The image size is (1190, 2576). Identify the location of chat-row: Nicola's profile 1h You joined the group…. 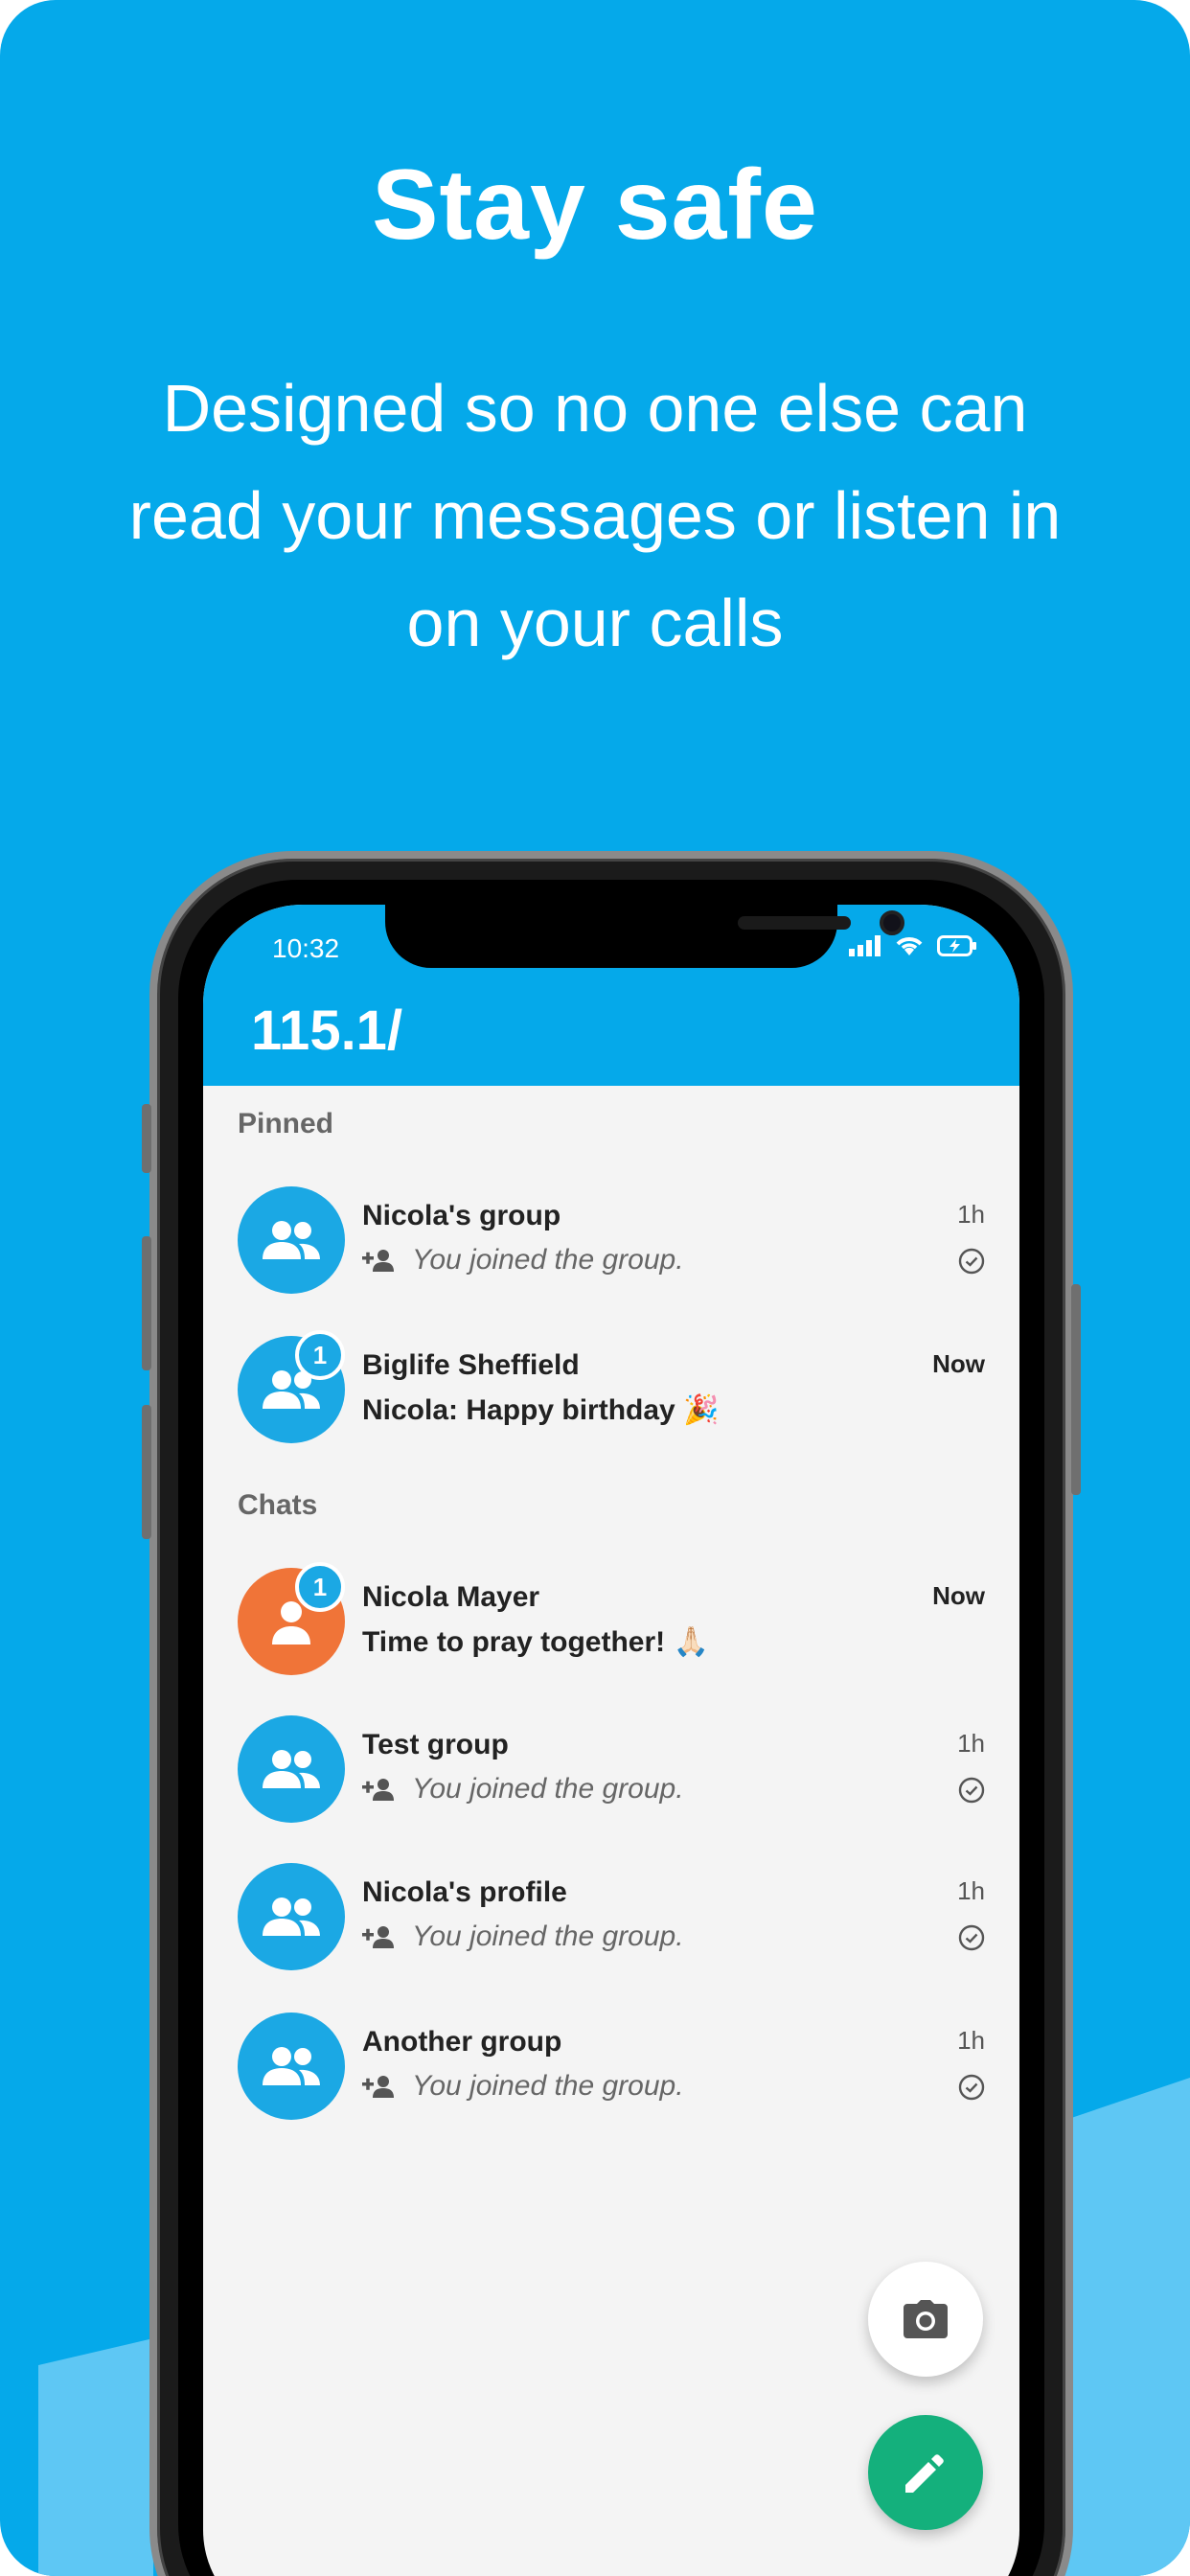
(611, 1935).